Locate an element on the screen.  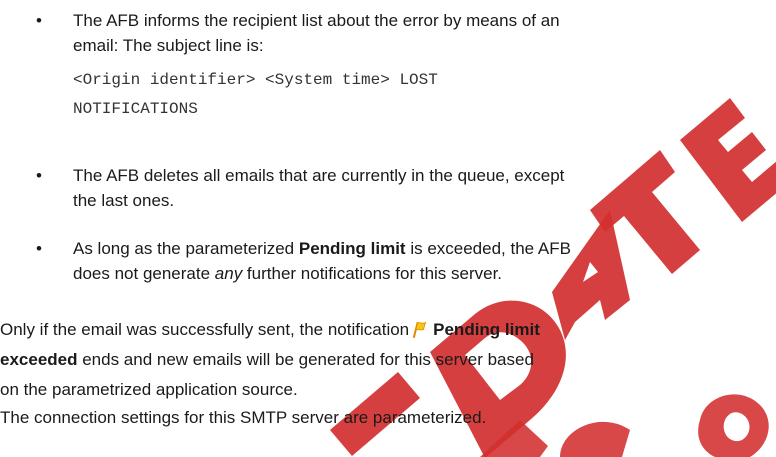
paragraph-line: on the parametrized application source. is located at coordinates (149, 389).